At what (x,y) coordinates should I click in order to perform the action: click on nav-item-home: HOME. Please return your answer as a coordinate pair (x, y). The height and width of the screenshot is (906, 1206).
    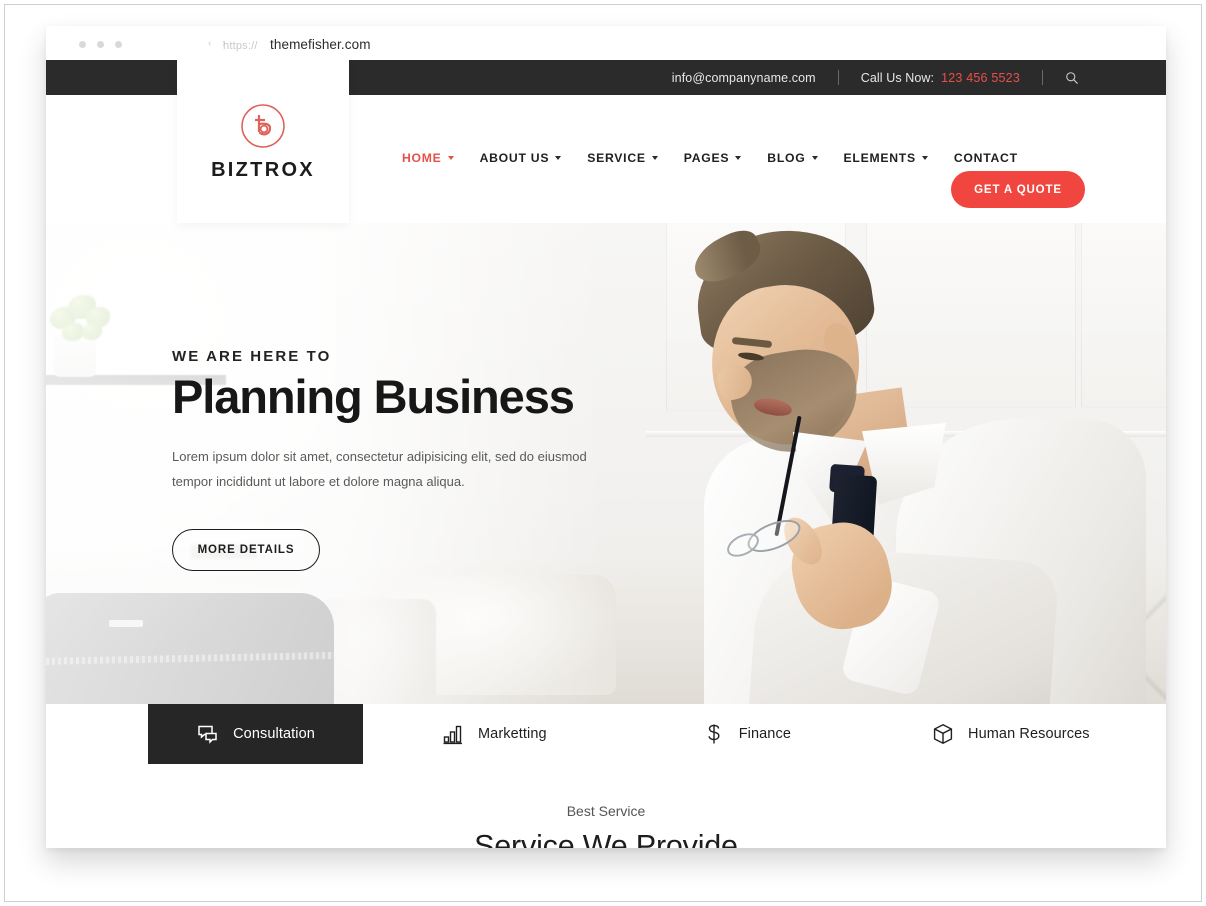
    Looking at the image, I should click on (428, 158).